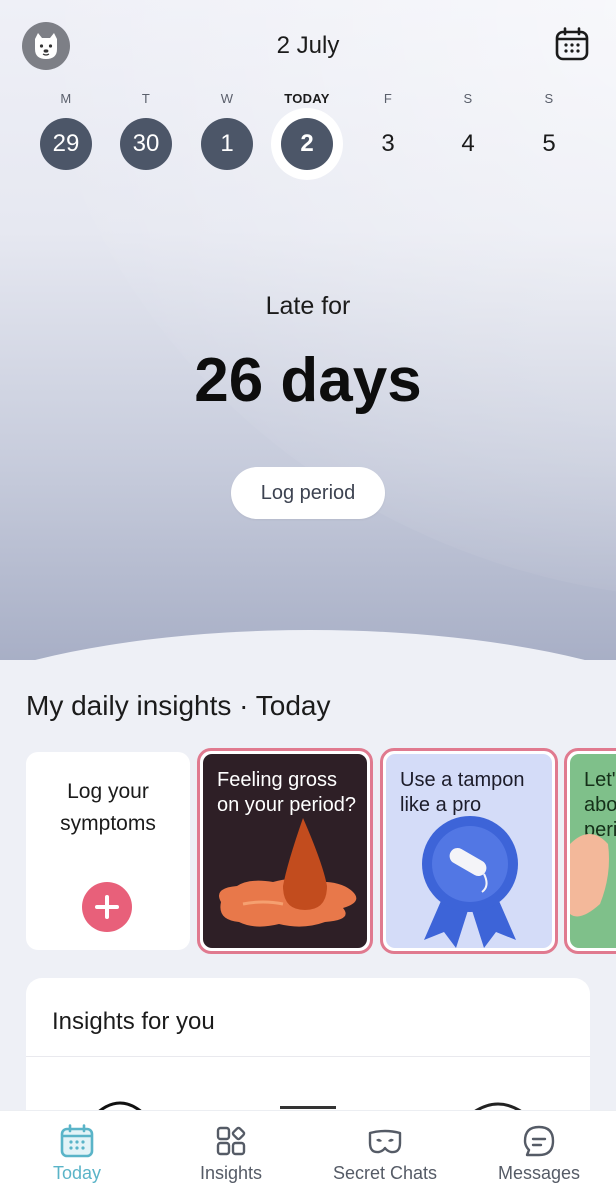 The width and height of the screenshot is (616, 1200). I want to click on daily-insights-title: My daily insights · Today, so click(178, 705).